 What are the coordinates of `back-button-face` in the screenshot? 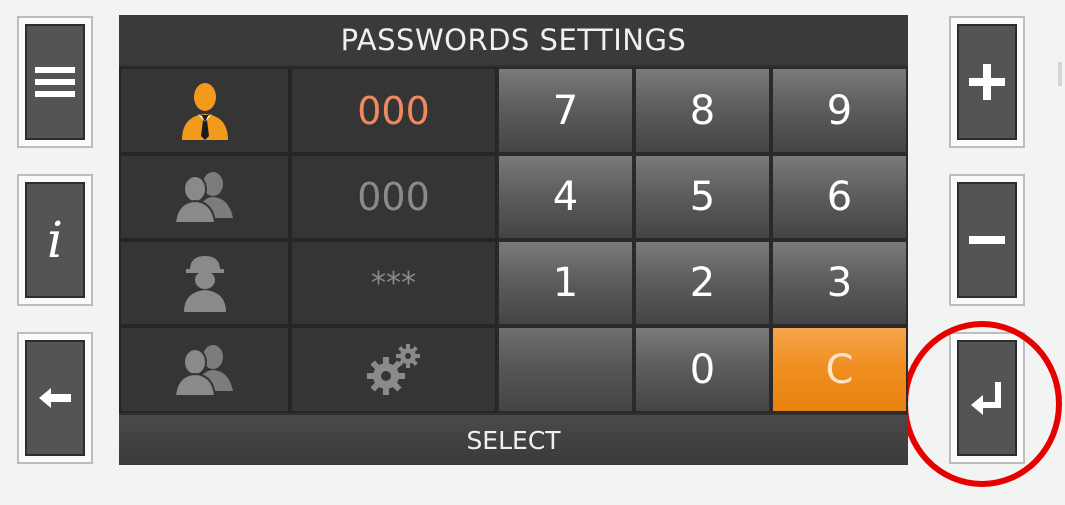 It's located at (55, 398).